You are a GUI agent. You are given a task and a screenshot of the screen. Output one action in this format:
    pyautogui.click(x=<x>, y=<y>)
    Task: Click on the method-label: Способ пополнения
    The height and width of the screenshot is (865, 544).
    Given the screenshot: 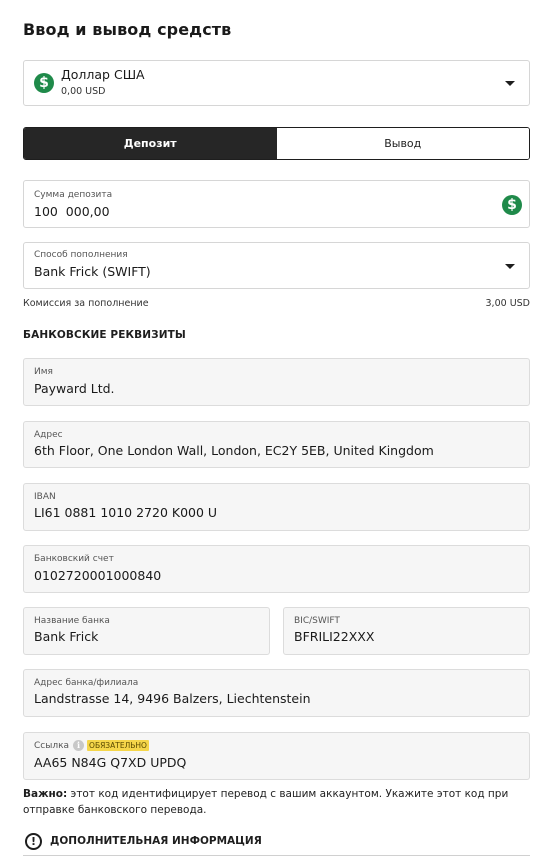 What is the action you would take?
    pyautogui.click(x=81, y=255)
    